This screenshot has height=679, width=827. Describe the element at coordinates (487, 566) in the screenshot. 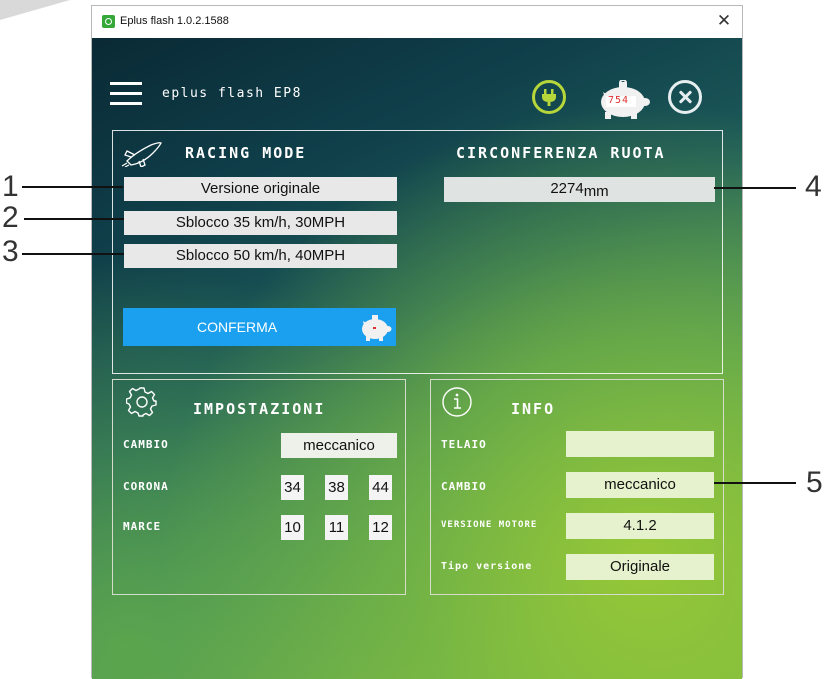

I see `tipo-versione-label: Tipo versione` at that location.